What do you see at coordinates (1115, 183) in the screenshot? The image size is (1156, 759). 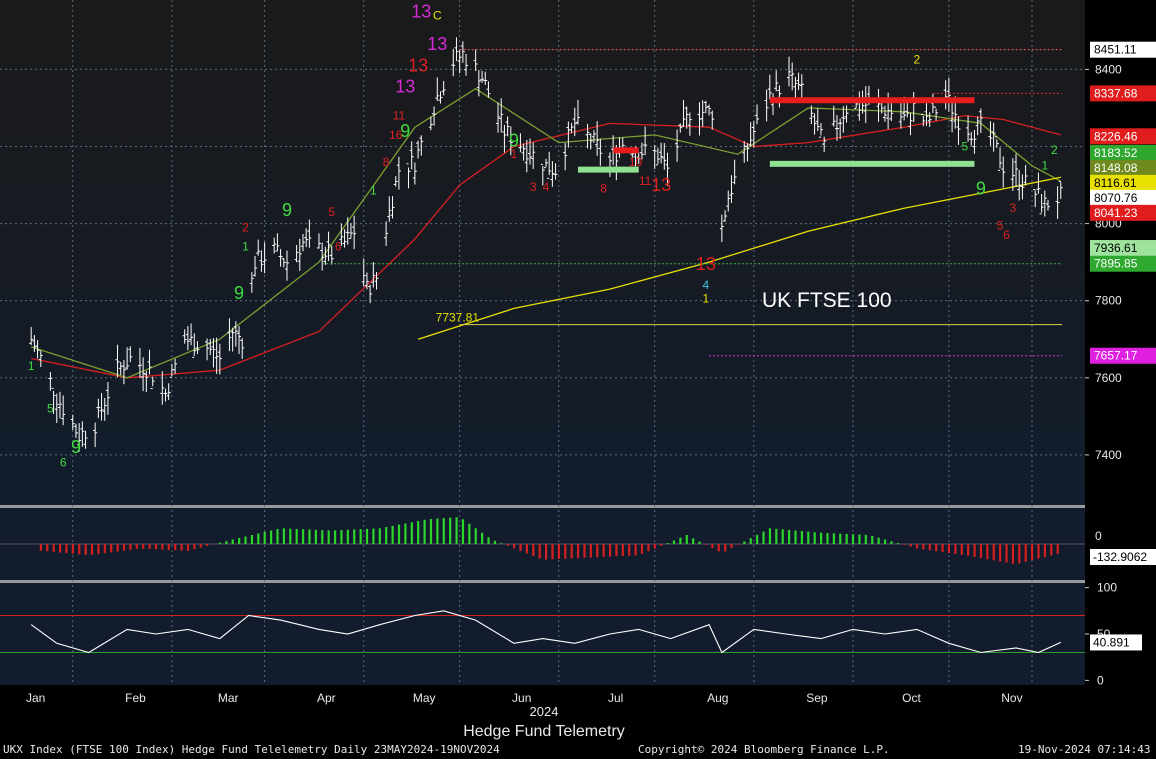 I see `price-label-text: 8116.61` at bounding box center [1115, 183].